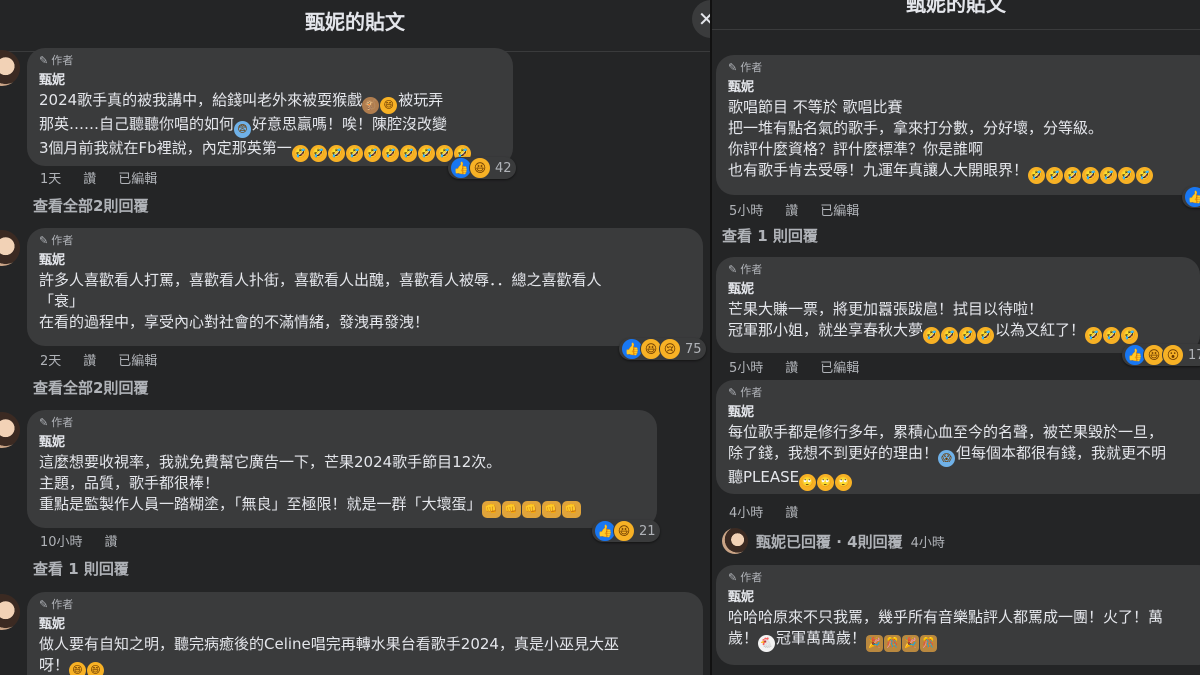 The height and width of the screenshot is (675, 1200). I want to click on comment-meta: 10小時 讚, so click(79, 540).